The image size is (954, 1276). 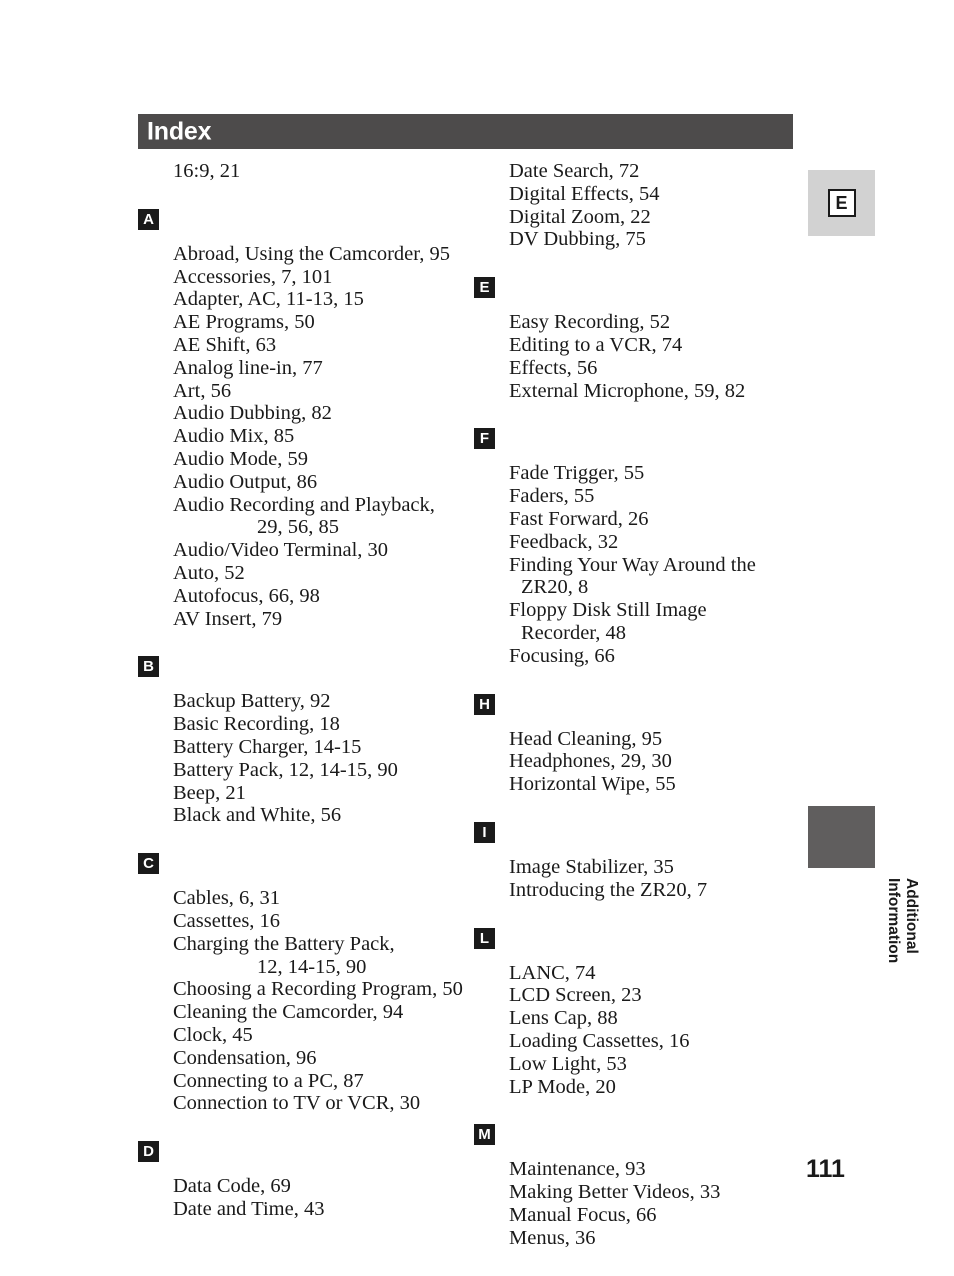 What do you see at coordinates (552, 1237) in the screenshot?
I see `index-entry: Menus, 36` at bounding box center [552, 1237].